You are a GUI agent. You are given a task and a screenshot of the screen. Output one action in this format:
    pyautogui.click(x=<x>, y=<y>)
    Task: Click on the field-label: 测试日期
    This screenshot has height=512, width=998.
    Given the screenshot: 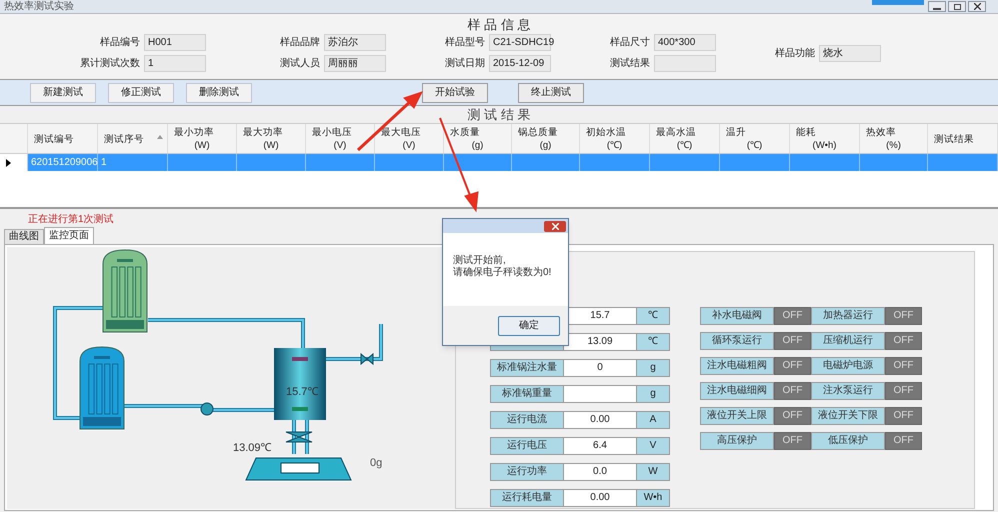 What is the action you would take?
    pyautogui.click(x=464, y=63)
    